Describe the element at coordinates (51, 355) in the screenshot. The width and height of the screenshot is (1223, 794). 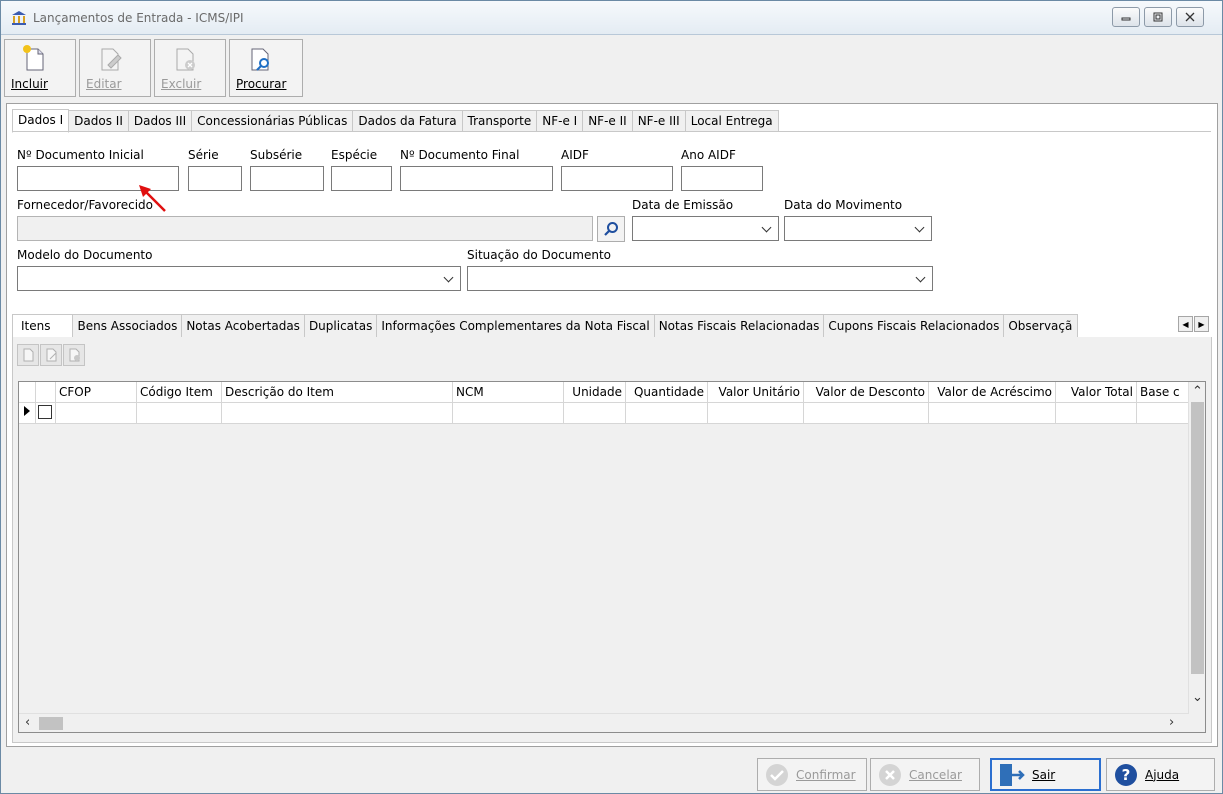
I see `edit-item-button` at that location.